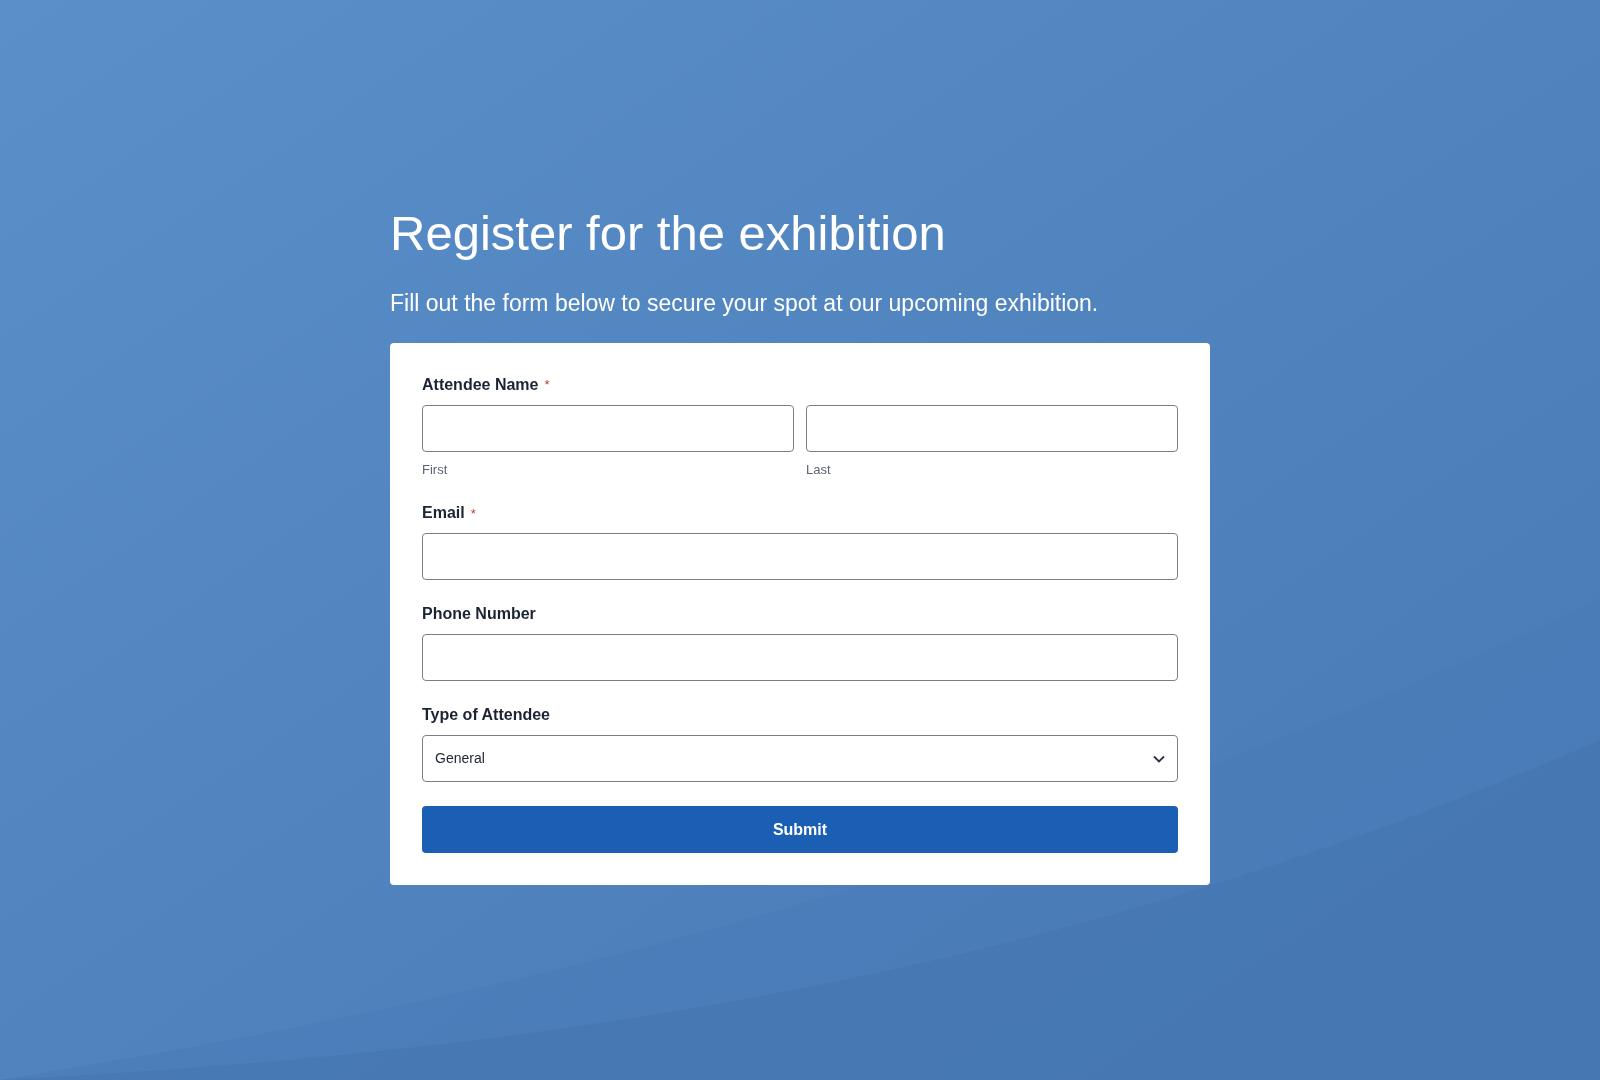 This screenshot has width=1600, height=1080. Describe the element at coordinates (744, 304) in the screenshot. I see `page-subtitle: Fill out the form below to secure your spot at our upcoming exhibition.` at that location.